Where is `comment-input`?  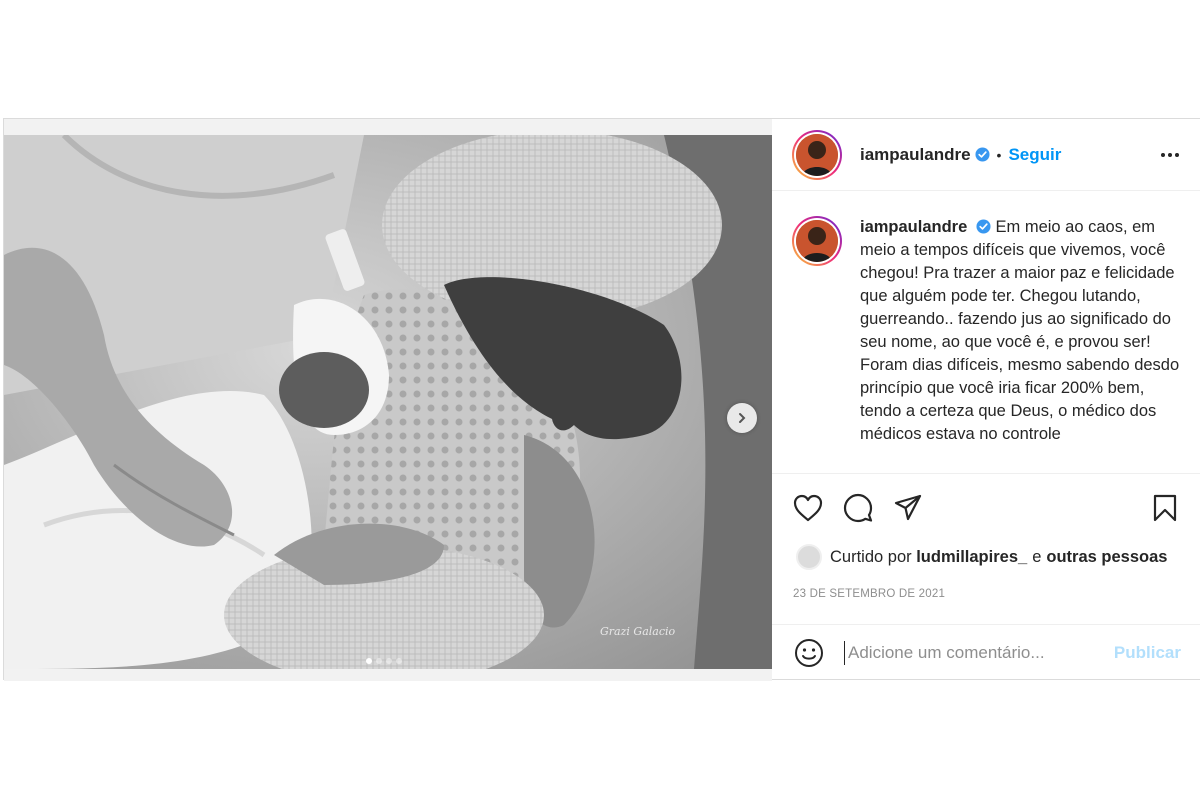 comment-input is located at coordinates (979, 653).